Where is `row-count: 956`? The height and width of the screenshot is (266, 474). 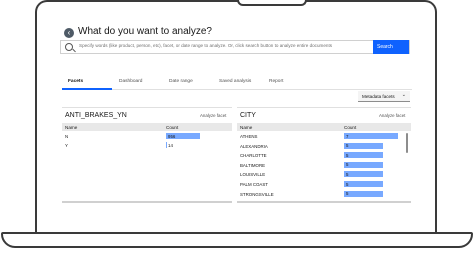 row-count: 956 is located at coordinates (172, 136).